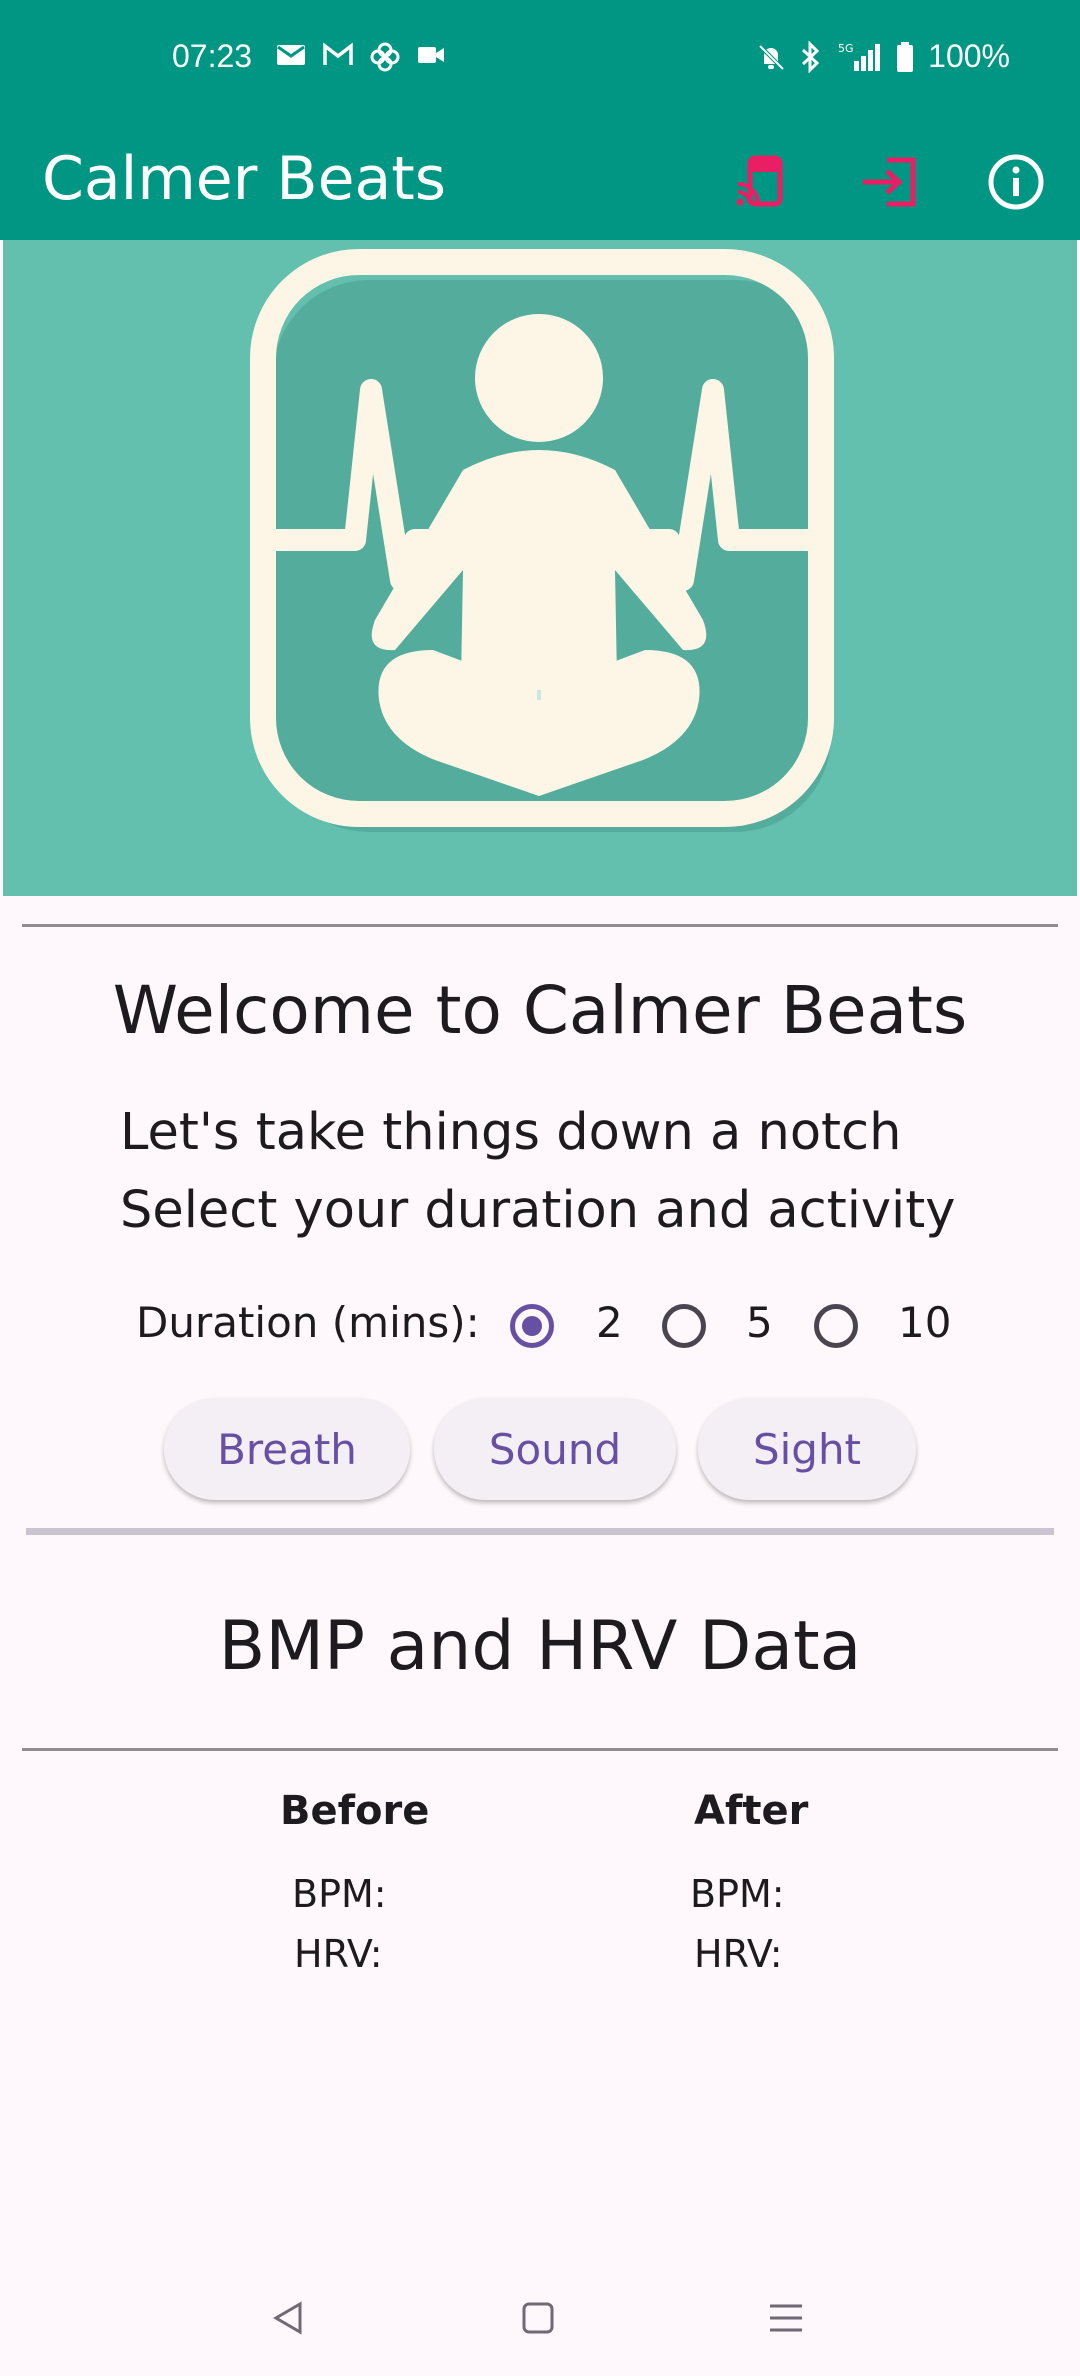  What do you see at coordinates (609, 1322) in the screenshot?
I see `duration-option-2: 2` at bounding box center [609, 1322].